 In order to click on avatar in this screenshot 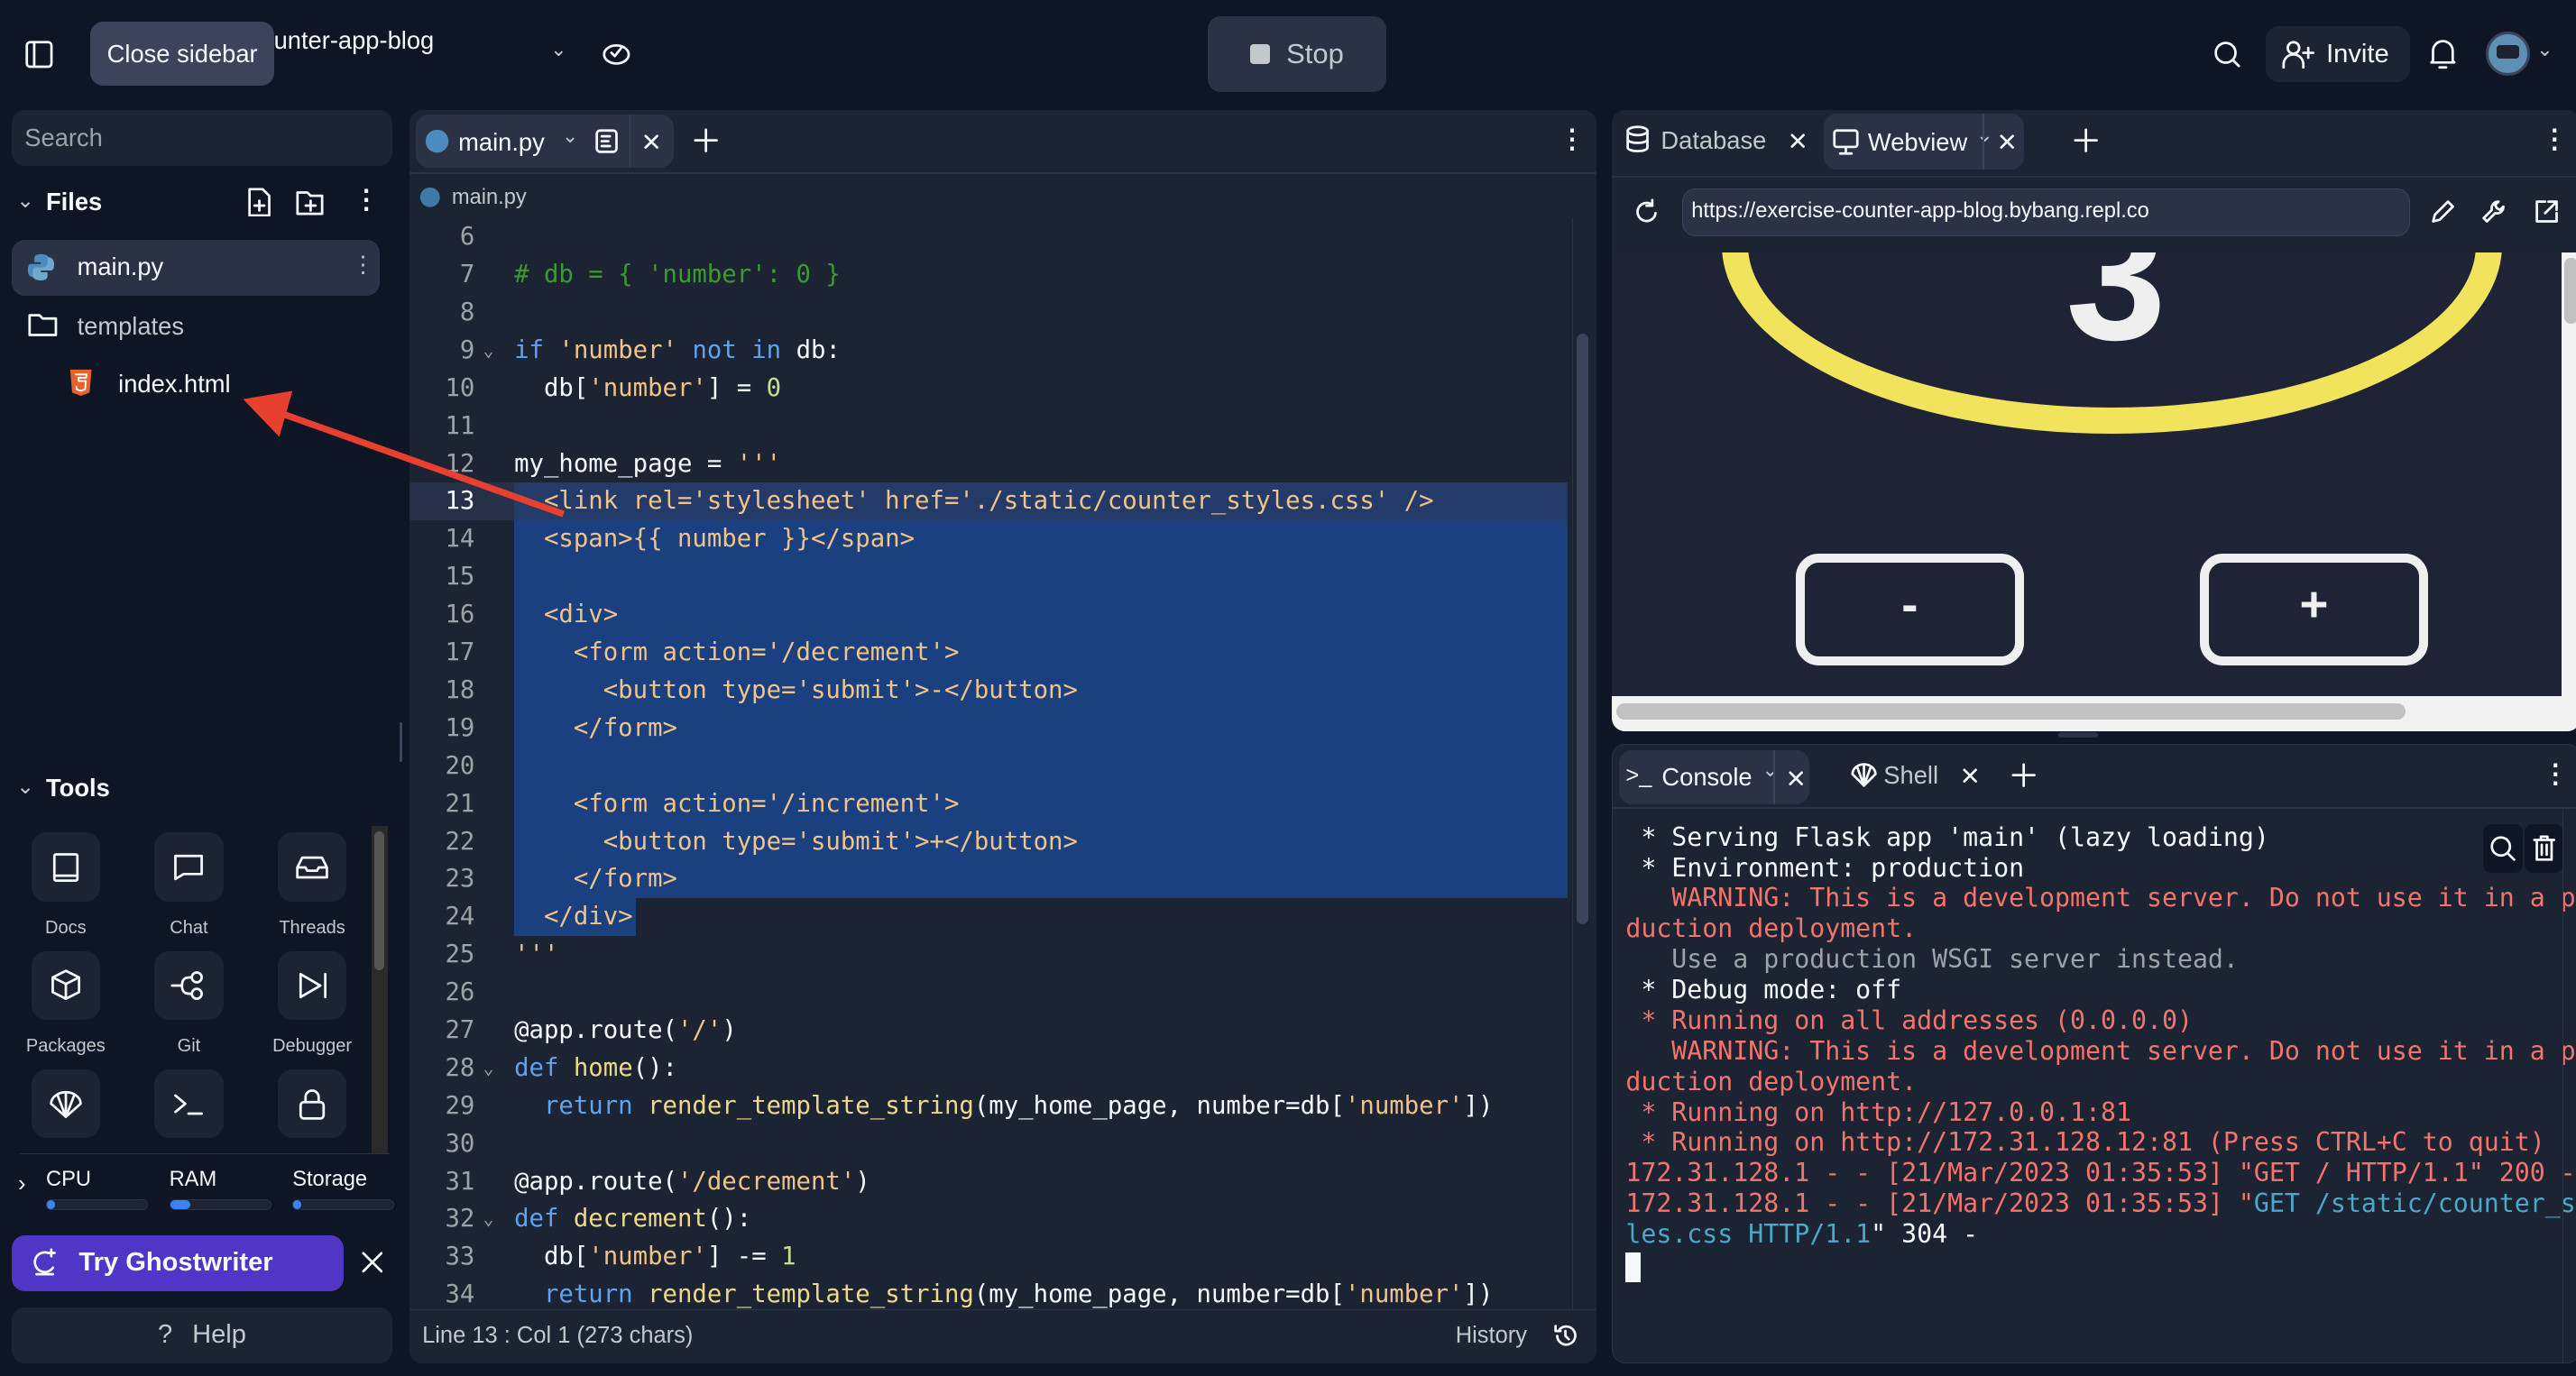, I will do `click(2507, 53)`.